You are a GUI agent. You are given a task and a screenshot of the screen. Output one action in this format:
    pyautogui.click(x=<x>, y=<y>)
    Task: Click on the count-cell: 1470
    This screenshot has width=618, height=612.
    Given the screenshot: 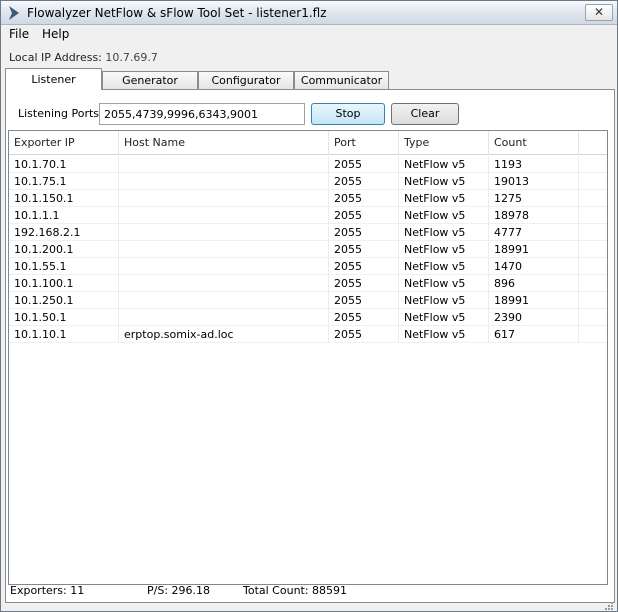 What is the action you would take?
    pyautogui.click(x=534, y=266)
    